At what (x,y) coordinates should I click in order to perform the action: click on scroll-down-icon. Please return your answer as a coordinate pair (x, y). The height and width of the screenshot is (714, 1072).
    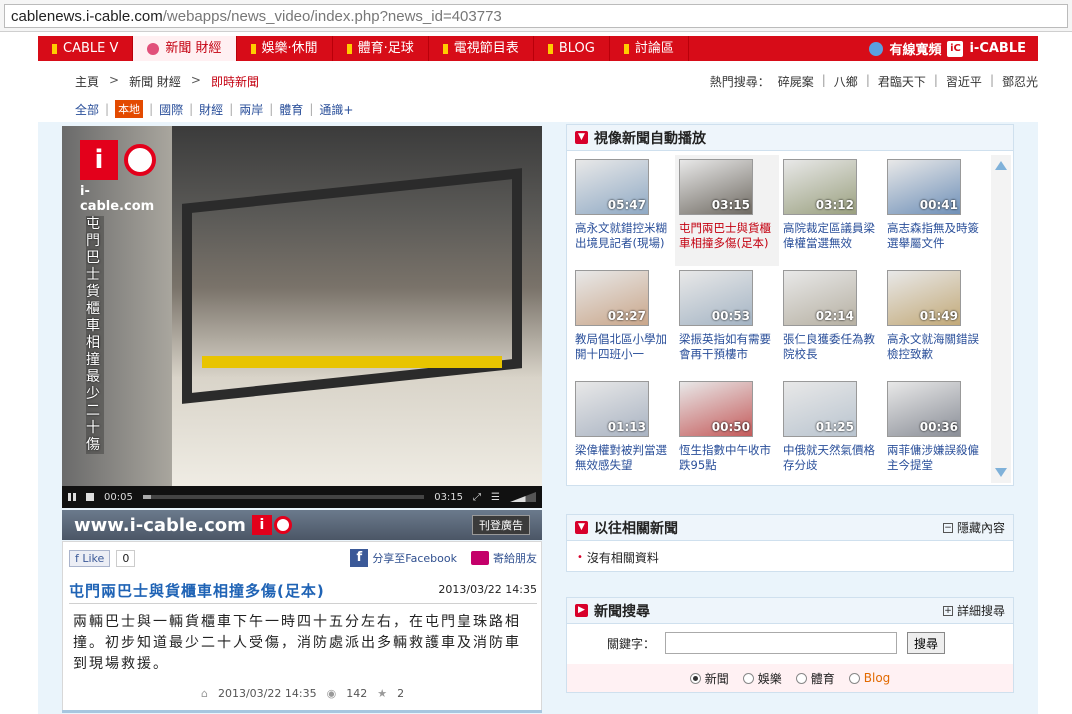
    Looking at the image, I should click on (1001, 472).